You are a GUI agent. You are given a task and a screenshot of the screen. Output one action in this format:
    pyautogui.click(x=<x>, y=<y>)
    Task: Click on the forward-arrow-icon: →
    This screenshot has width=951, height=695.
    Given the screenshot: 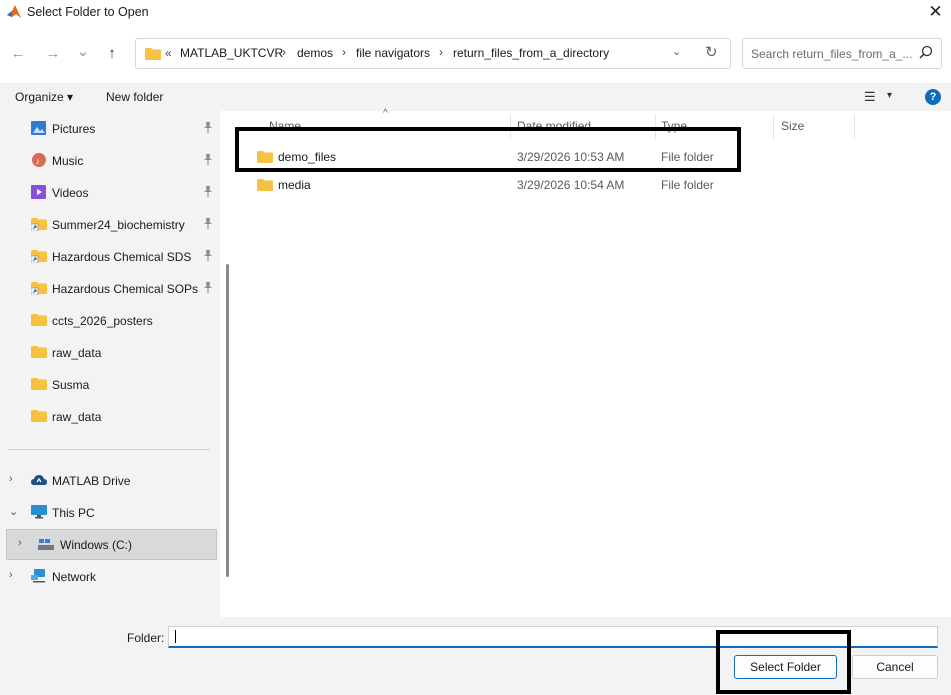 What is the action you would take?
    pyautogui.click(x=53, y=53)
    